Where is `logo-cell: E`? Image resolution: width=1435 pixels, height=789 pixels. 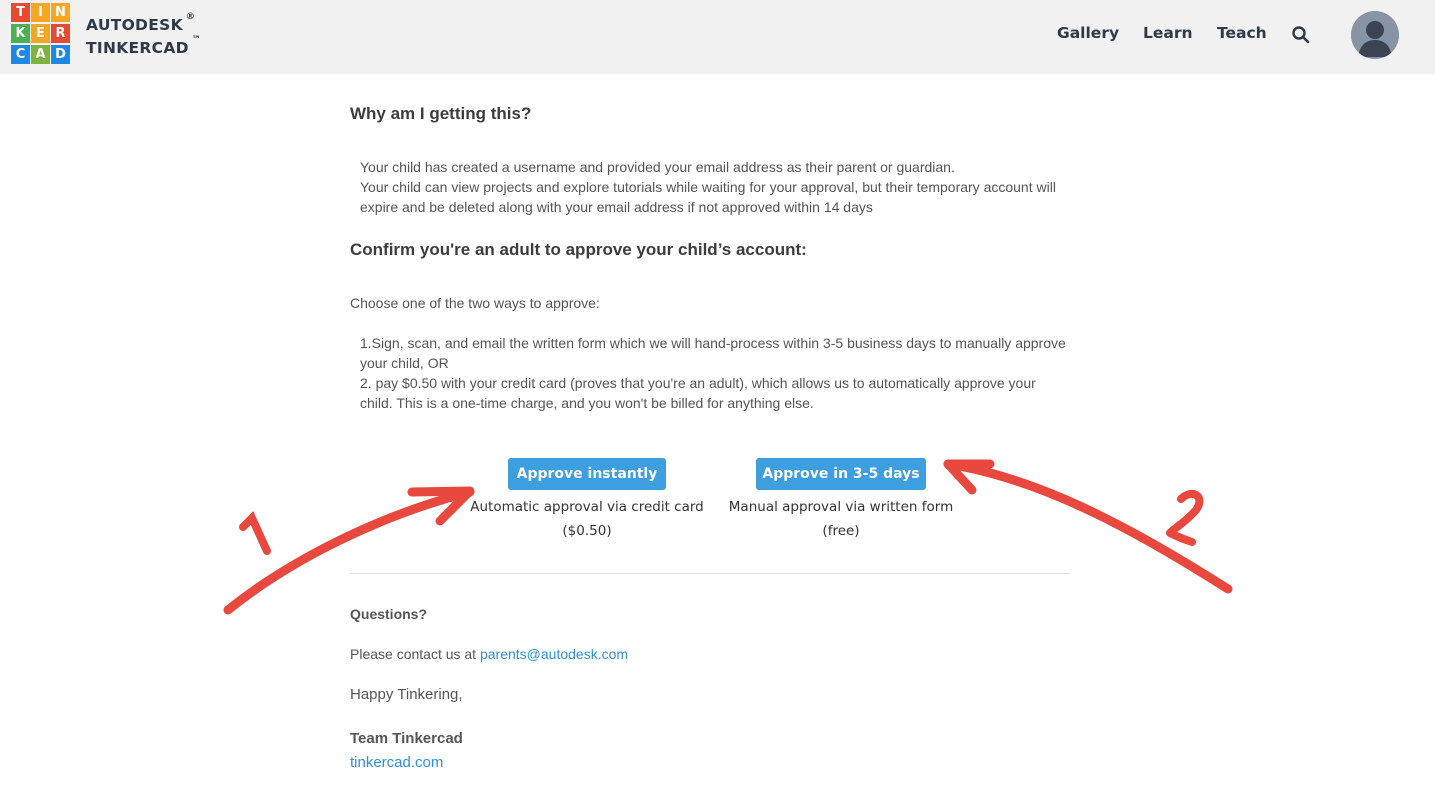
logo-cell: E is located at coordinates (40, 33).